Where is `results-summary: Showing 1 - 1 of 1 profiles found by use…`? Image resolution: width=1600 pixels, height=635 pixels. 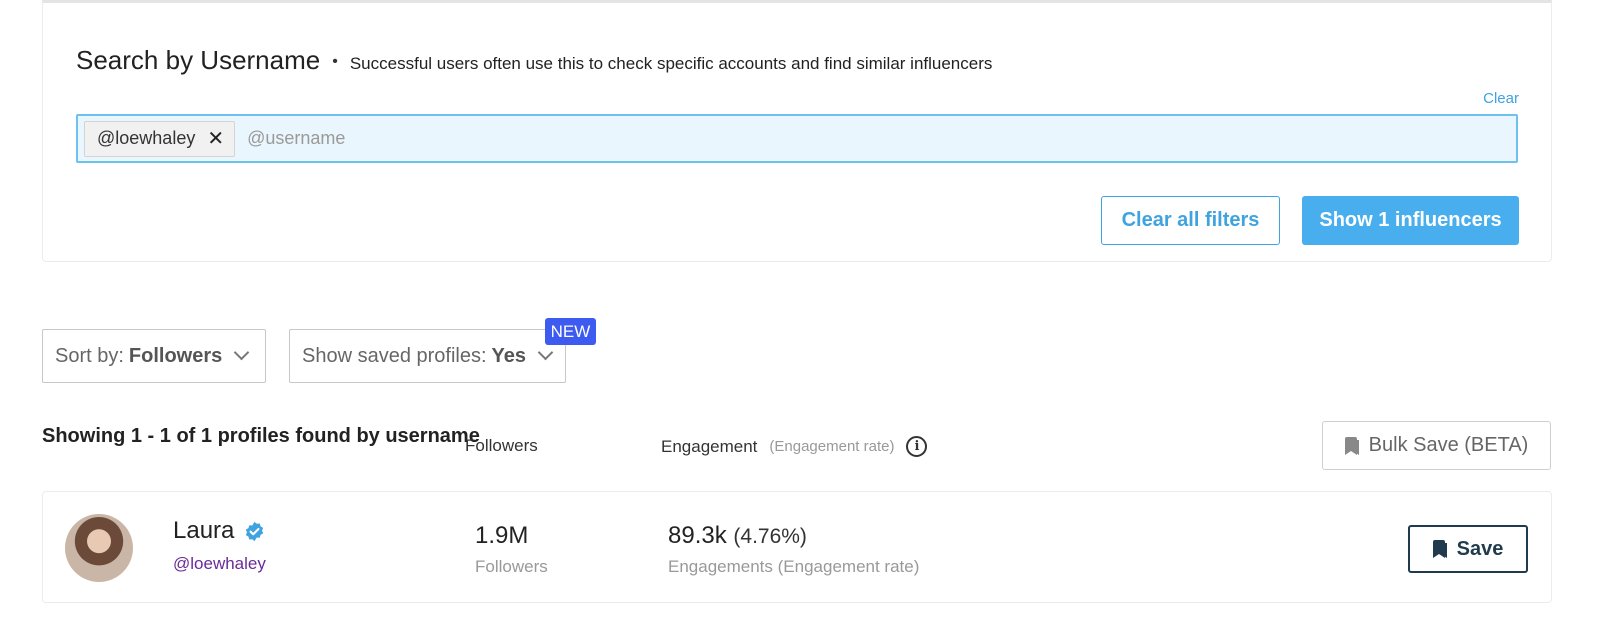 results-summary: Showing 1 - 1 of 1 profiles found by use… is located at coordinates (261, 436).